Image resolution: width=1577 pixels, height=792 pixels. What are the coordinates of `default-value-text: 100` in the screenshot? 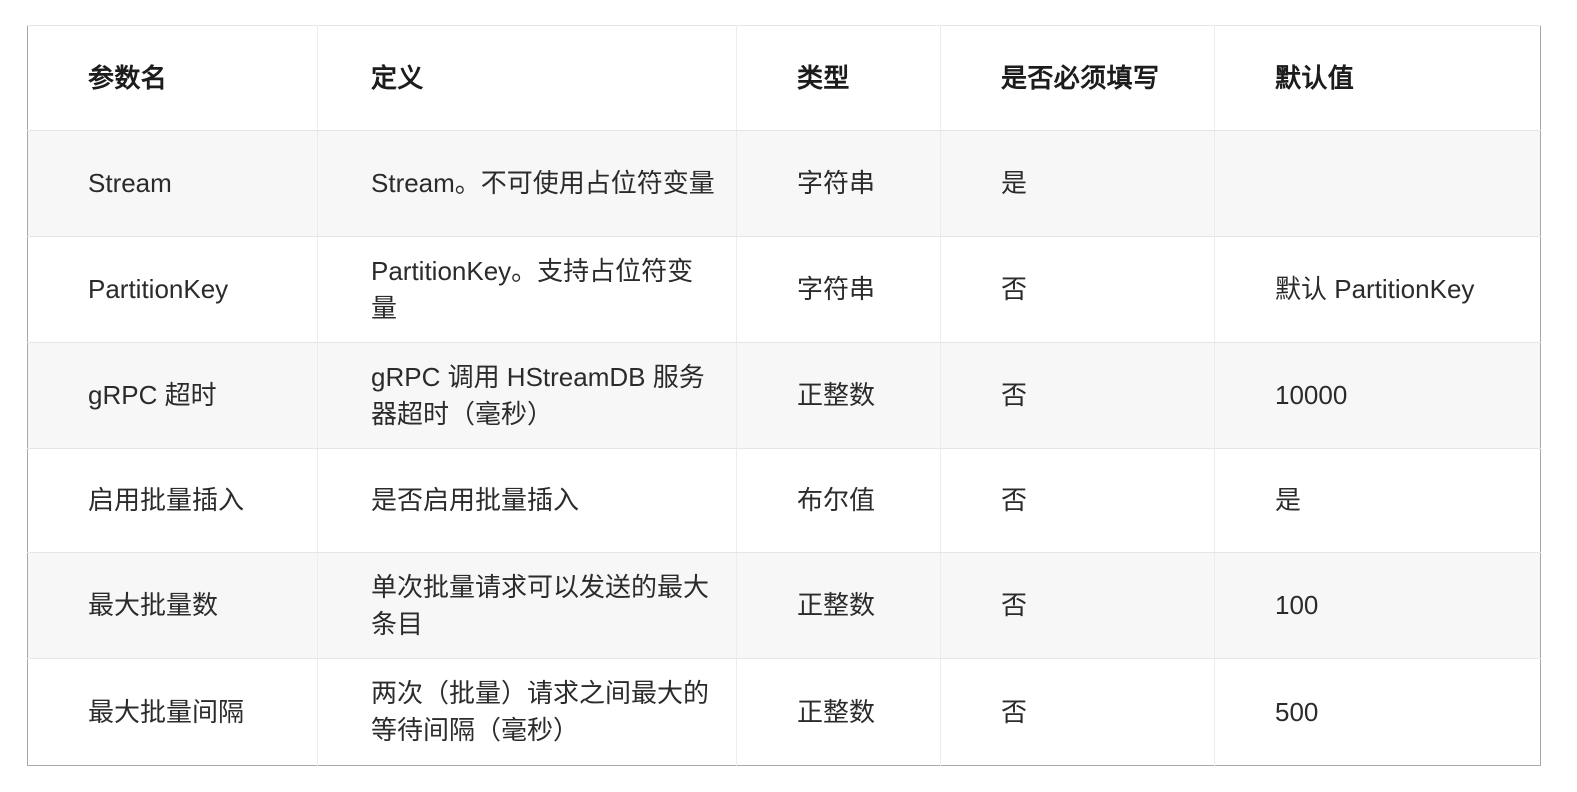 It's located at (1297, 605).